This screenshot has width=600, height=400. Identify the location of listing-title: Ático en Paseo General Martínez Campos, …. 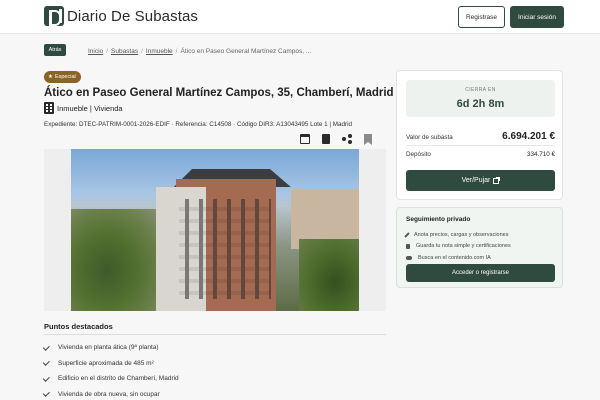
(219, 93).